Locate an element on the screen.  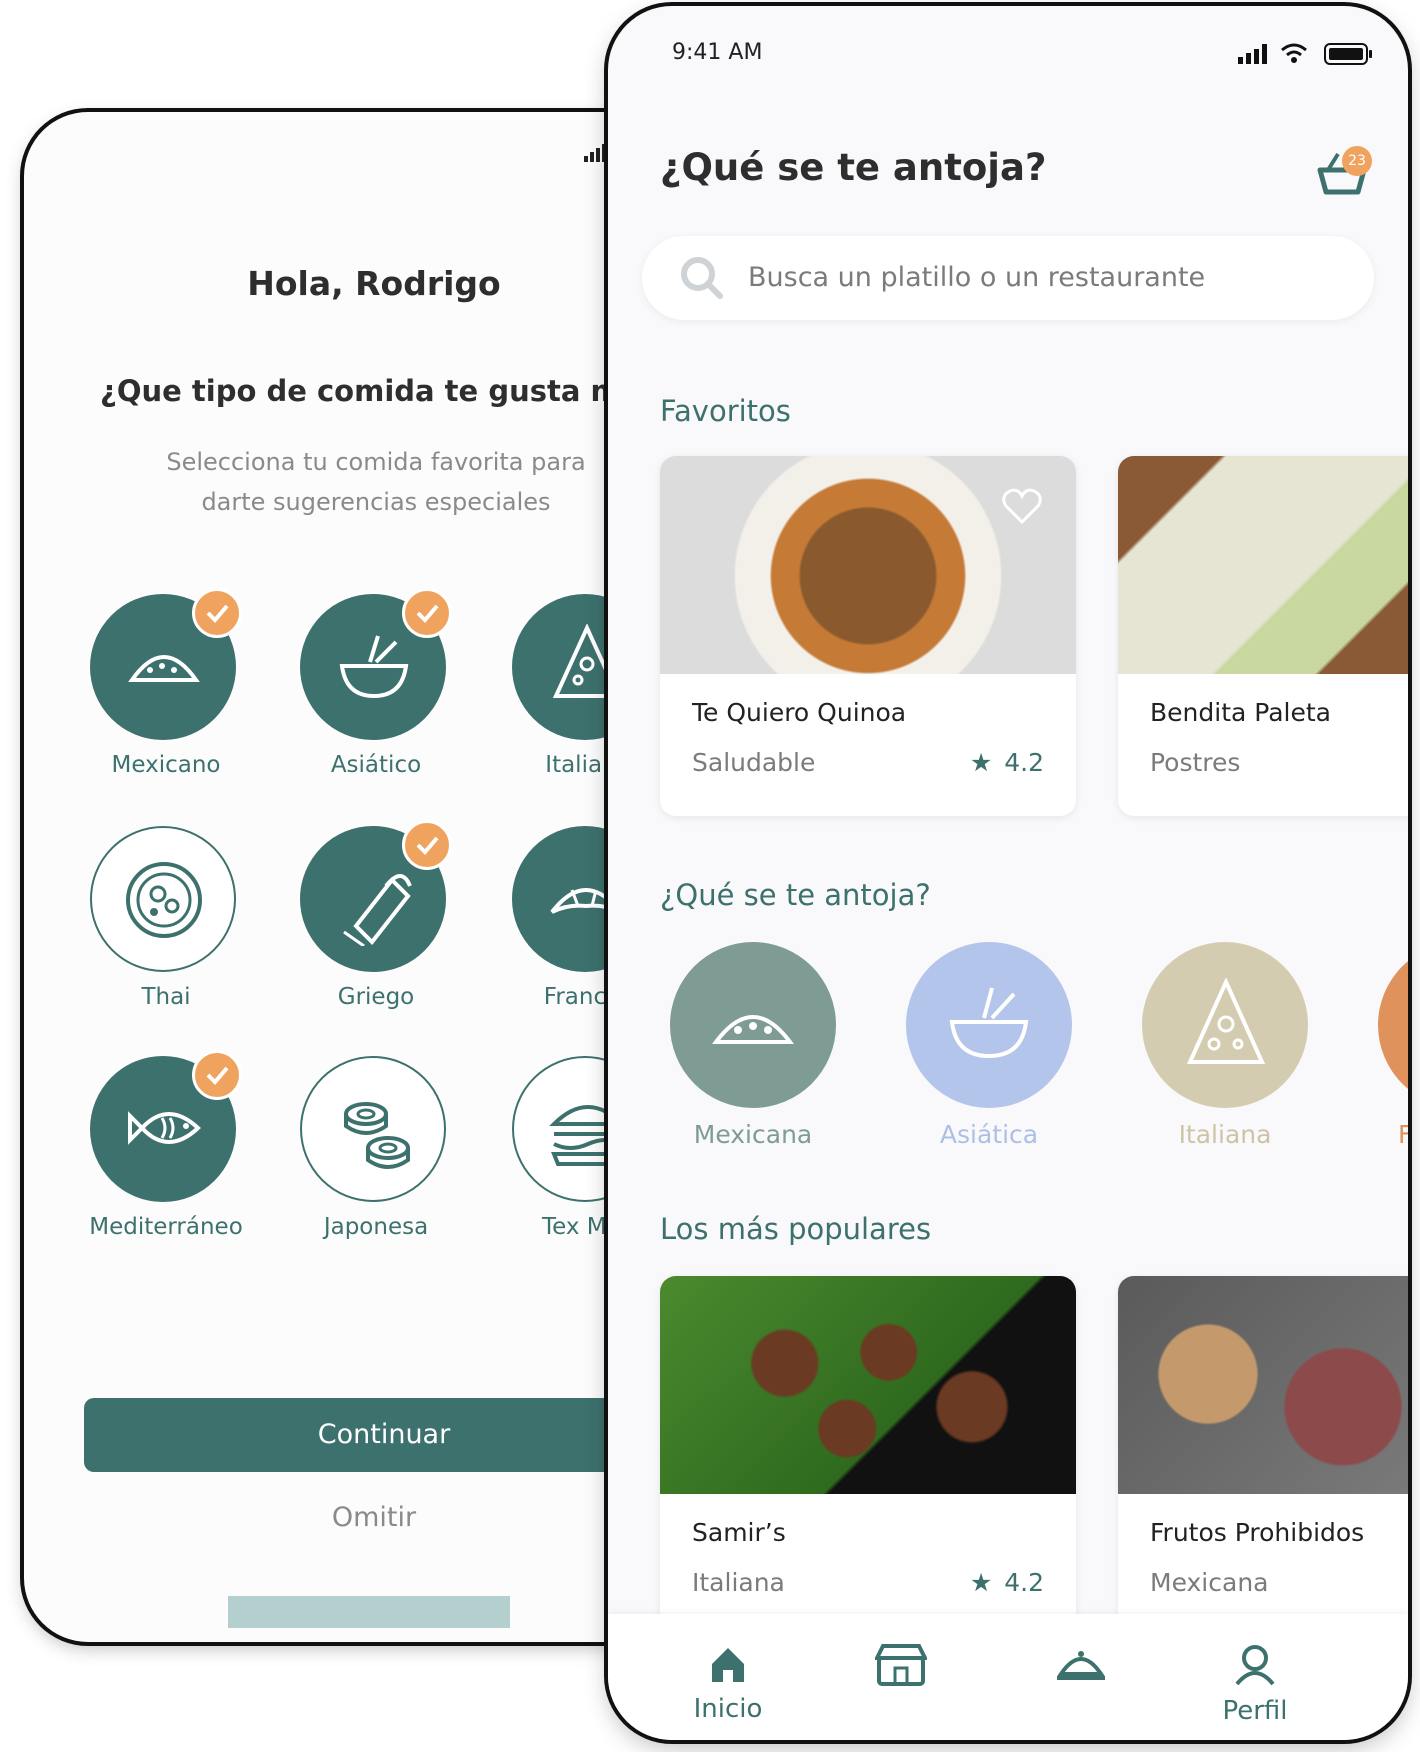
battery-icon is located at coordinates (1349, 56).